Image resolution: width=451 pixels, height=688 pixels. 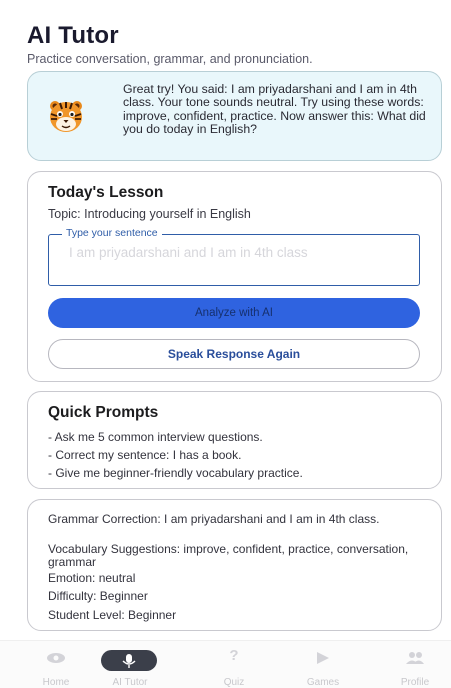 What do you see at coordinates (234, 682) in the screenshot?
I see `nav-label-quiz: Quiz` at bounding box center [234, 682].